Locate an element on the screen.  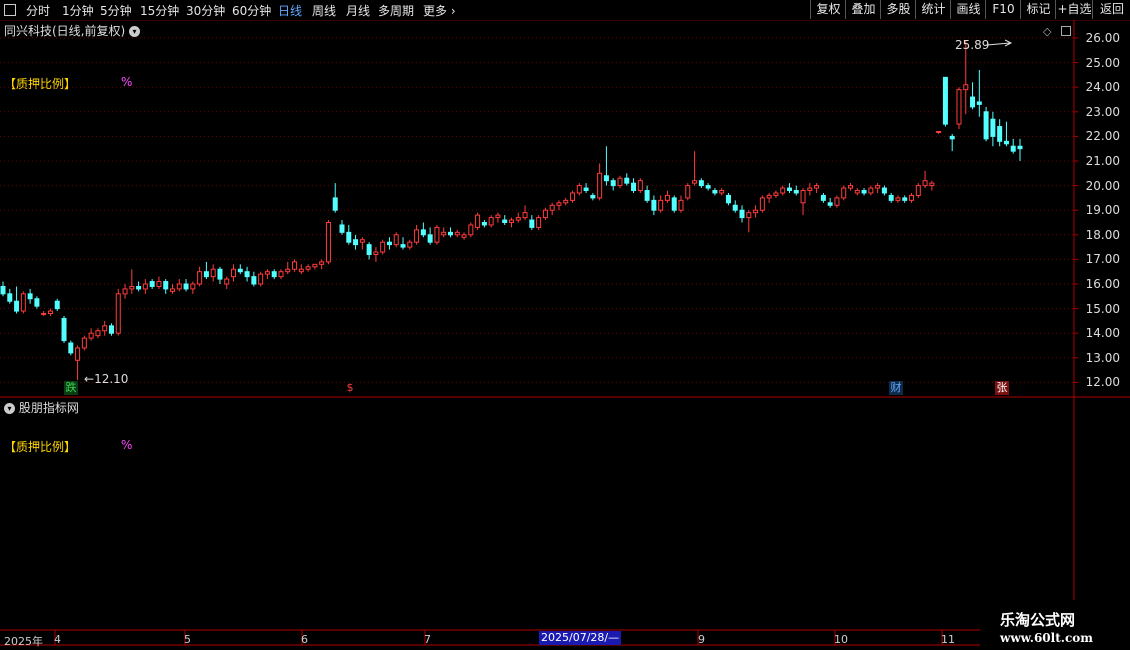
toolbar-menu-icon is located at coordinates (10, 10).